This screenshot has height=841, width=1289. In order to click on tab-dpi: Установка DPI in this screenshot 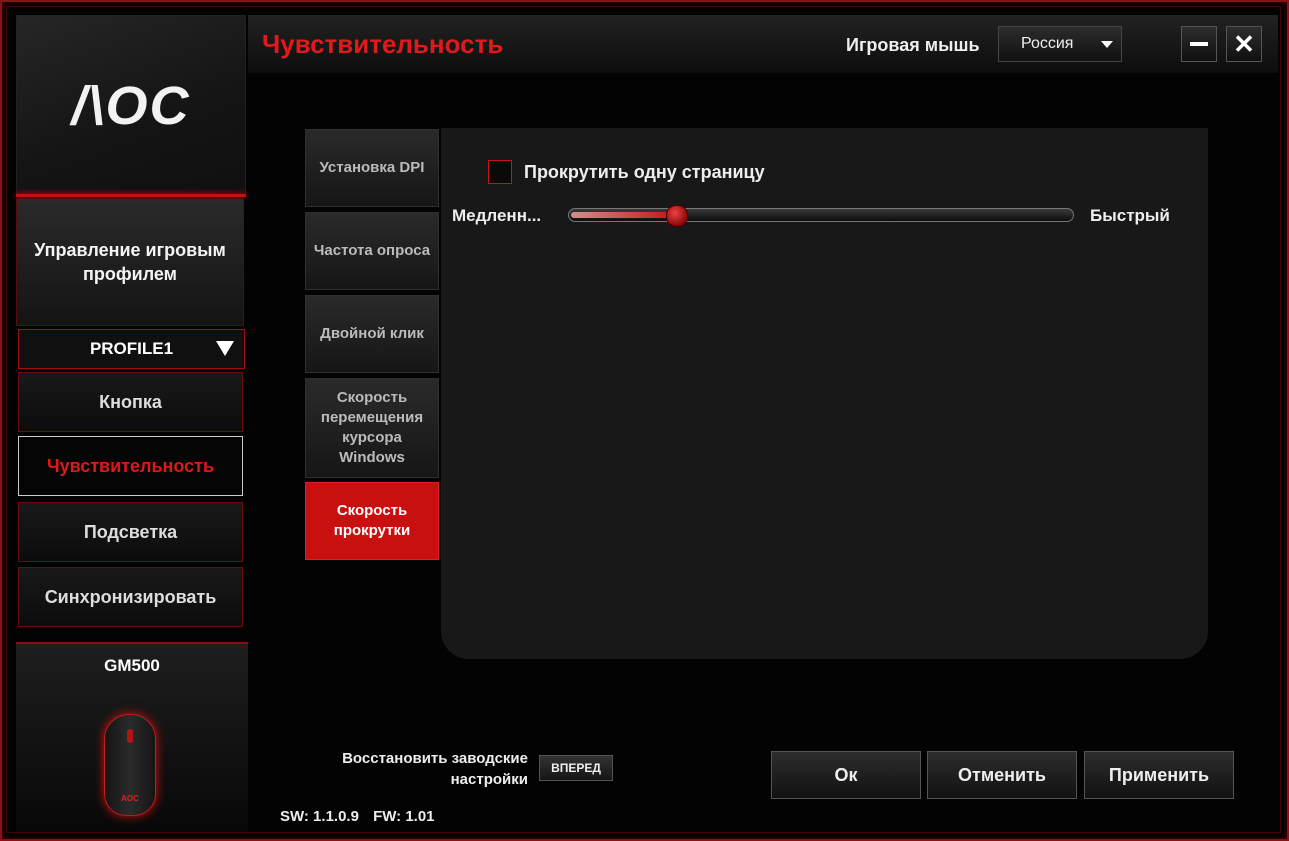, I will do `click(372, 168)`.